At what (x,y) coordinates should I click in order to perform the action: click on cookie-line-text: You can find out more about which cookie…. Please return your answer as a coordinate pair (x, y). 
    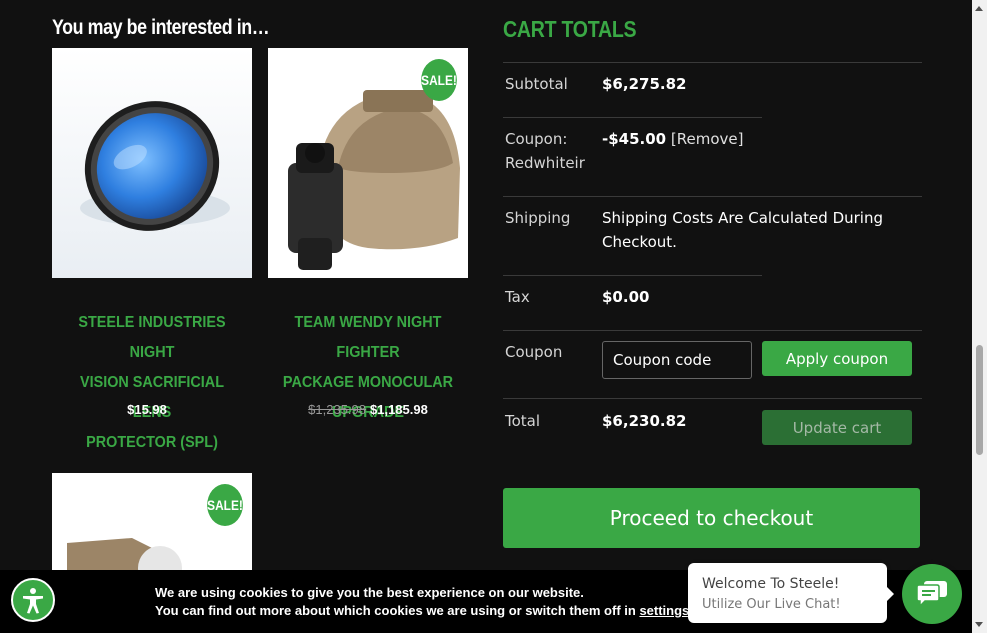
    Looking at the image, I should click on (395, 610).